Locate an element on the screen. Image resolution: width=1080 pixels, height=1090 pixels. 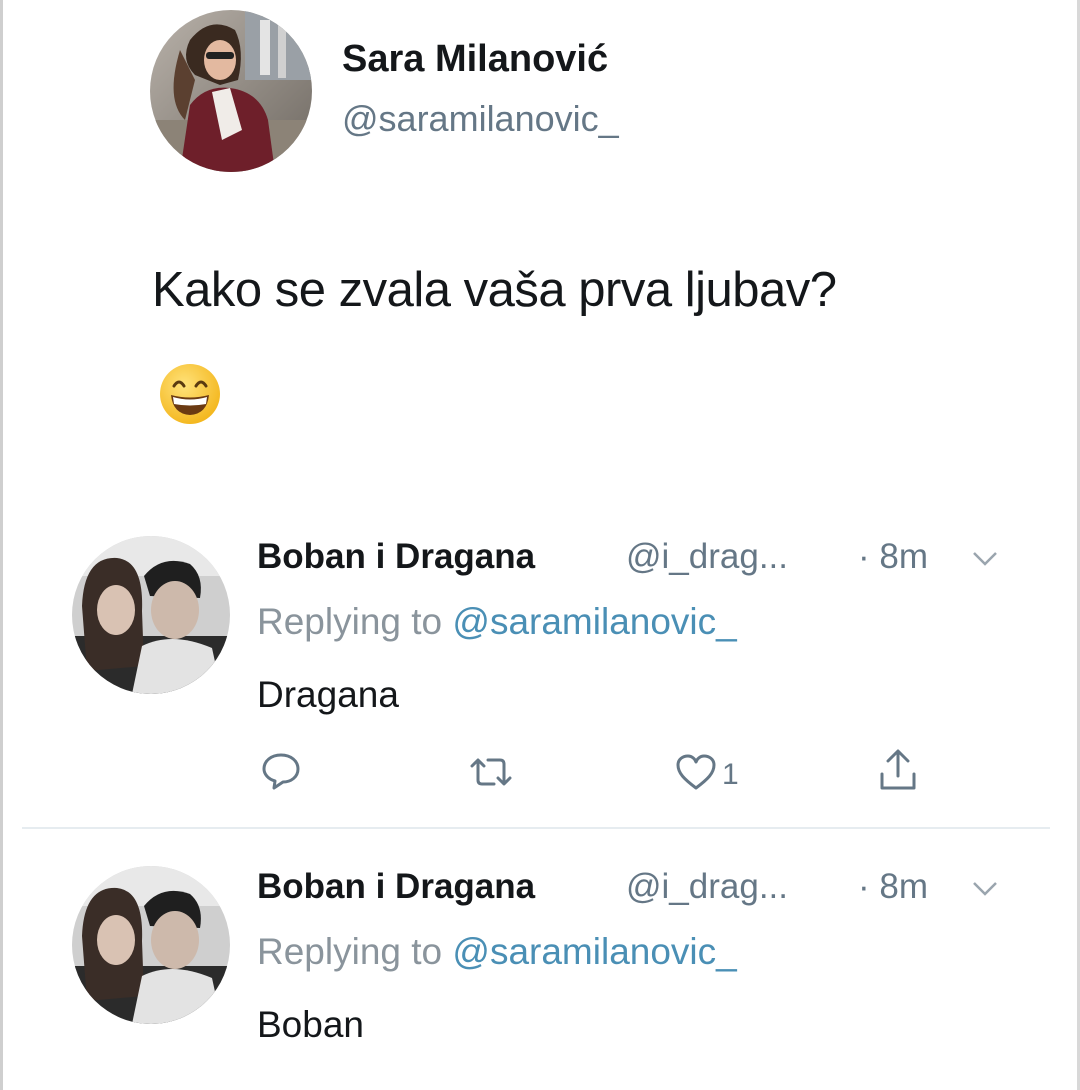
grinning-face-with-smiling-eyes-icon is located at coordinates (190, 394).